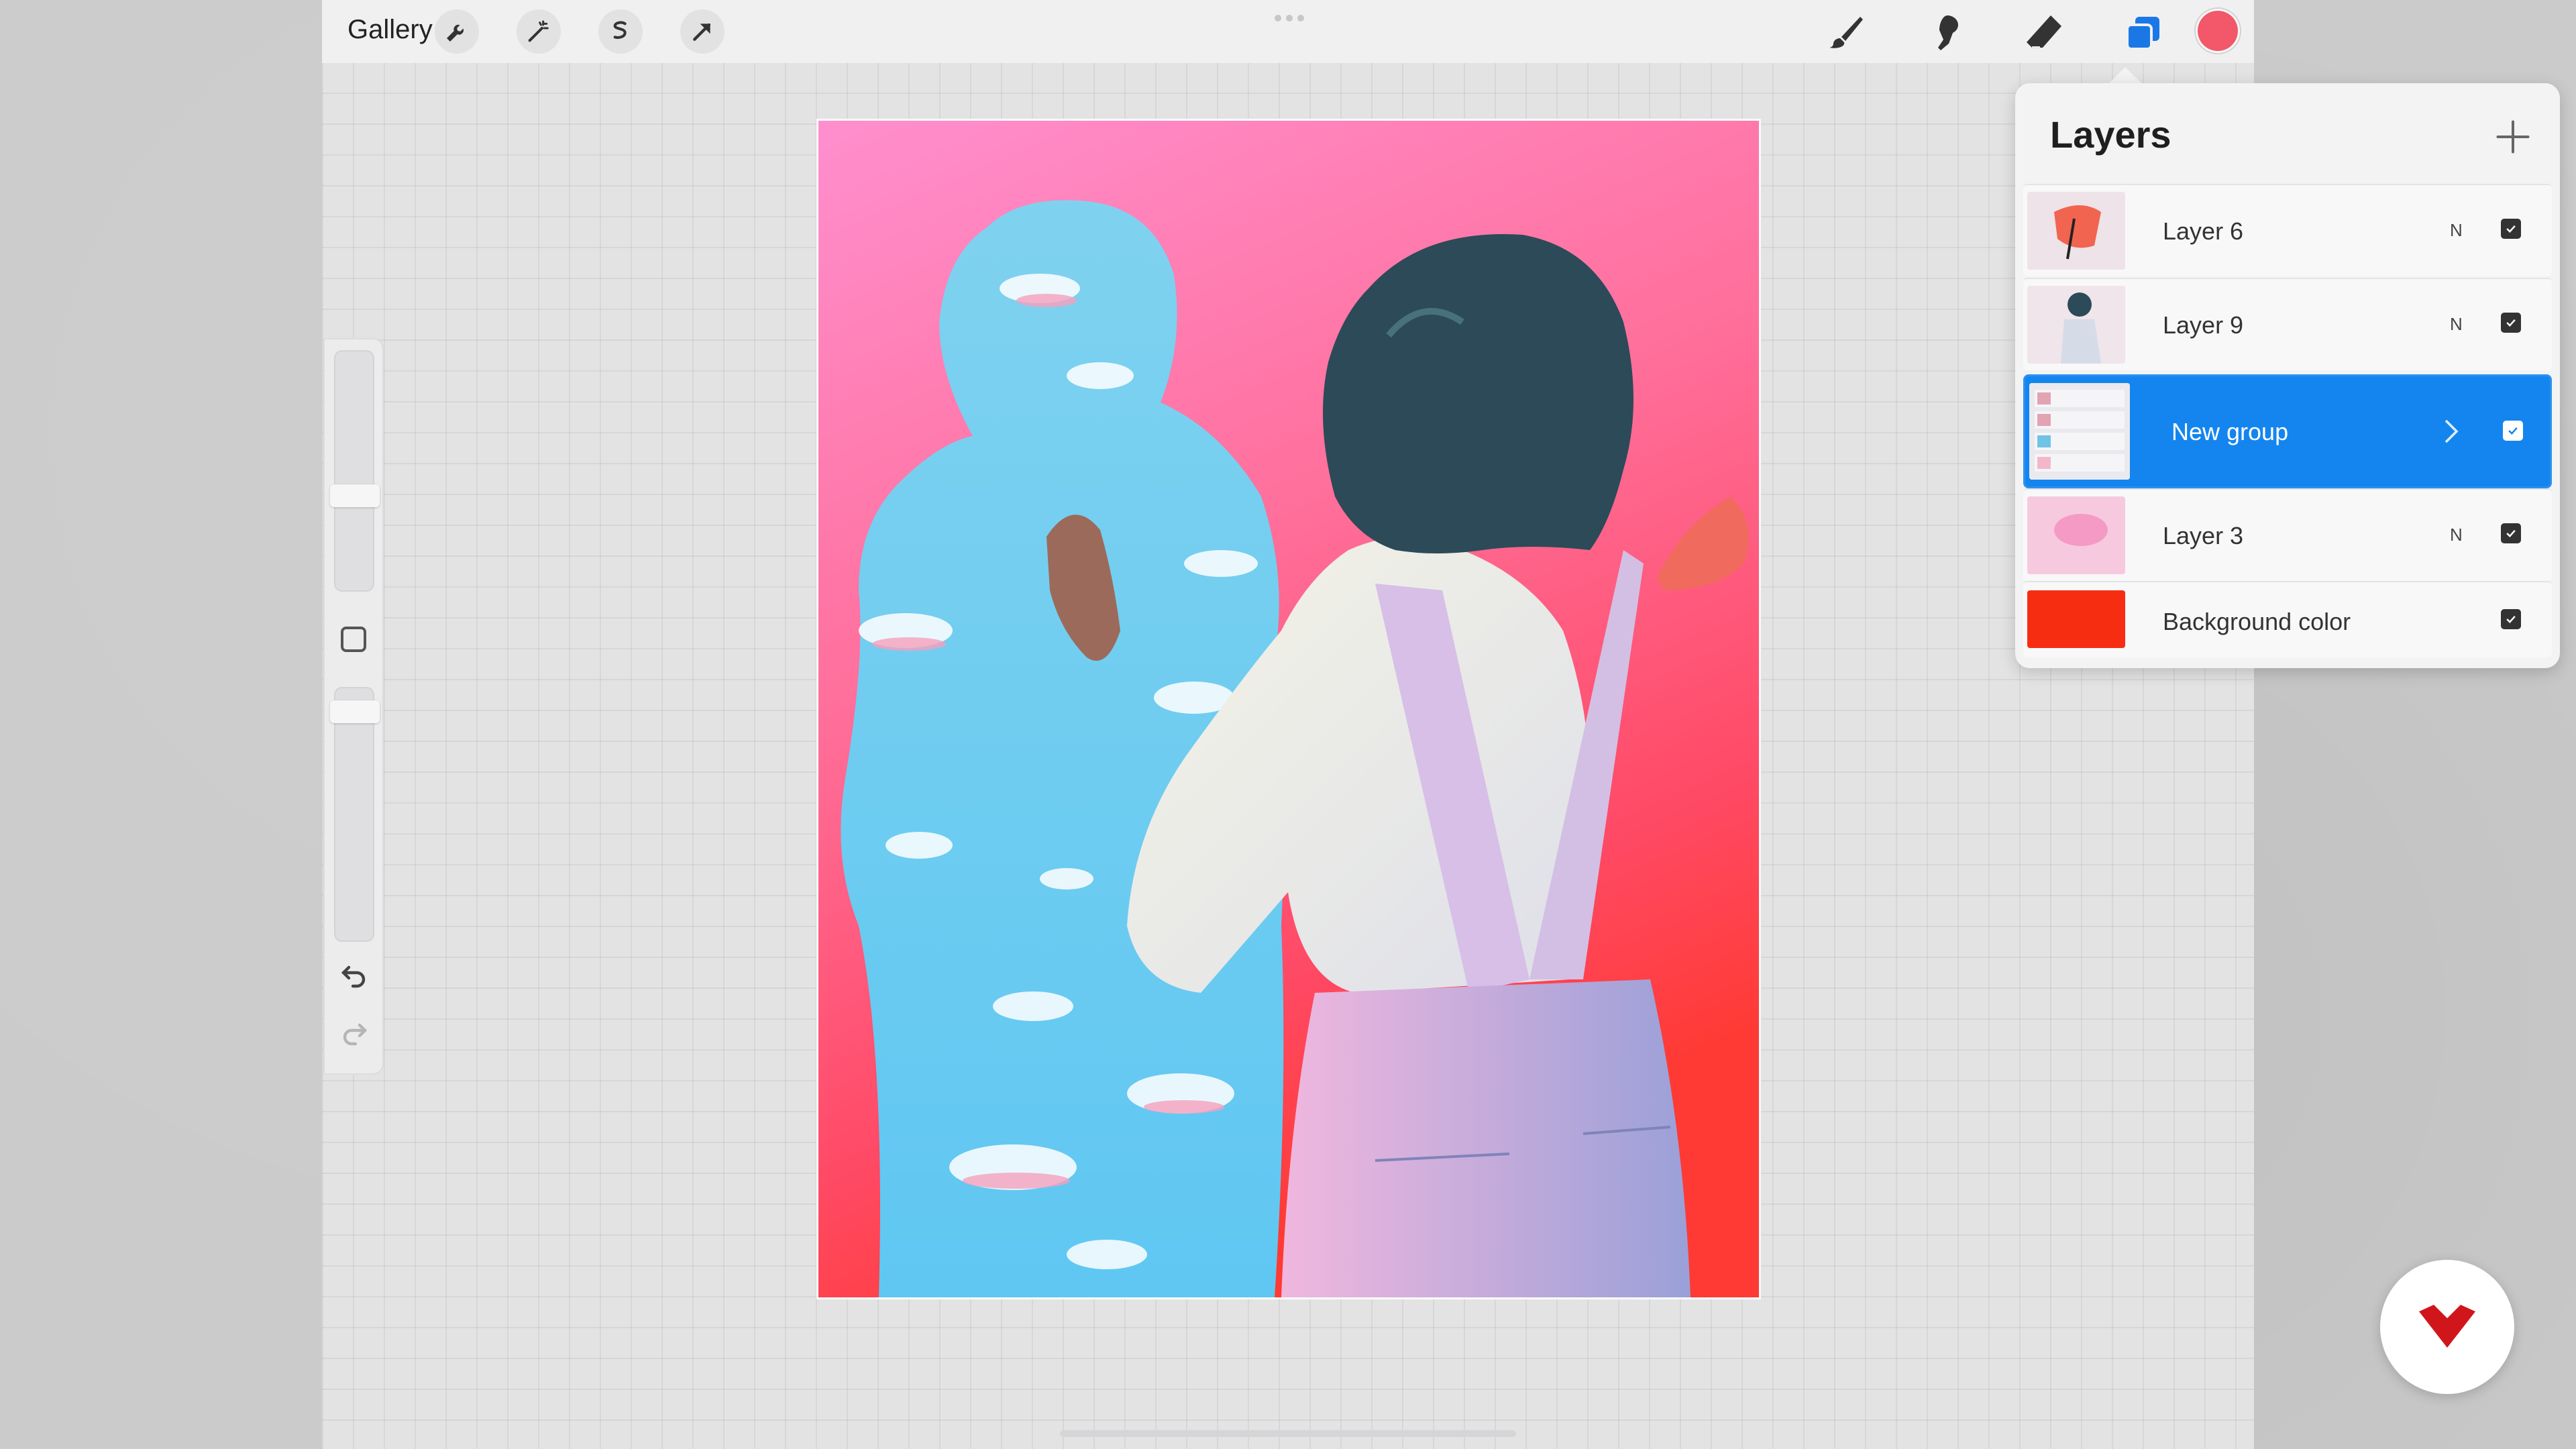 The width and height of the screenshot is (2576, 1449). I want to click on layer-name: New group, so click(2230, 431).